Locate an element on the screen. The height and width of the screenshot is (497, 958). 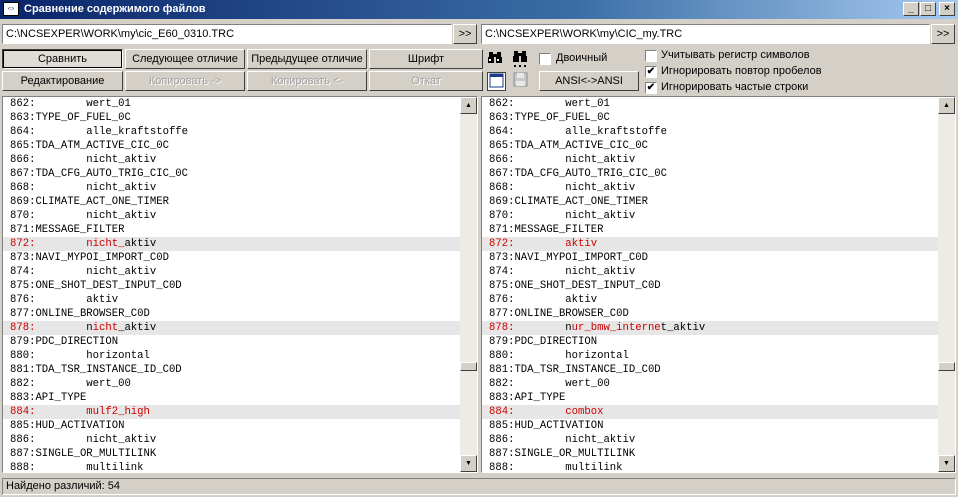
line-number: 879: is located at coordinates (23, 342).